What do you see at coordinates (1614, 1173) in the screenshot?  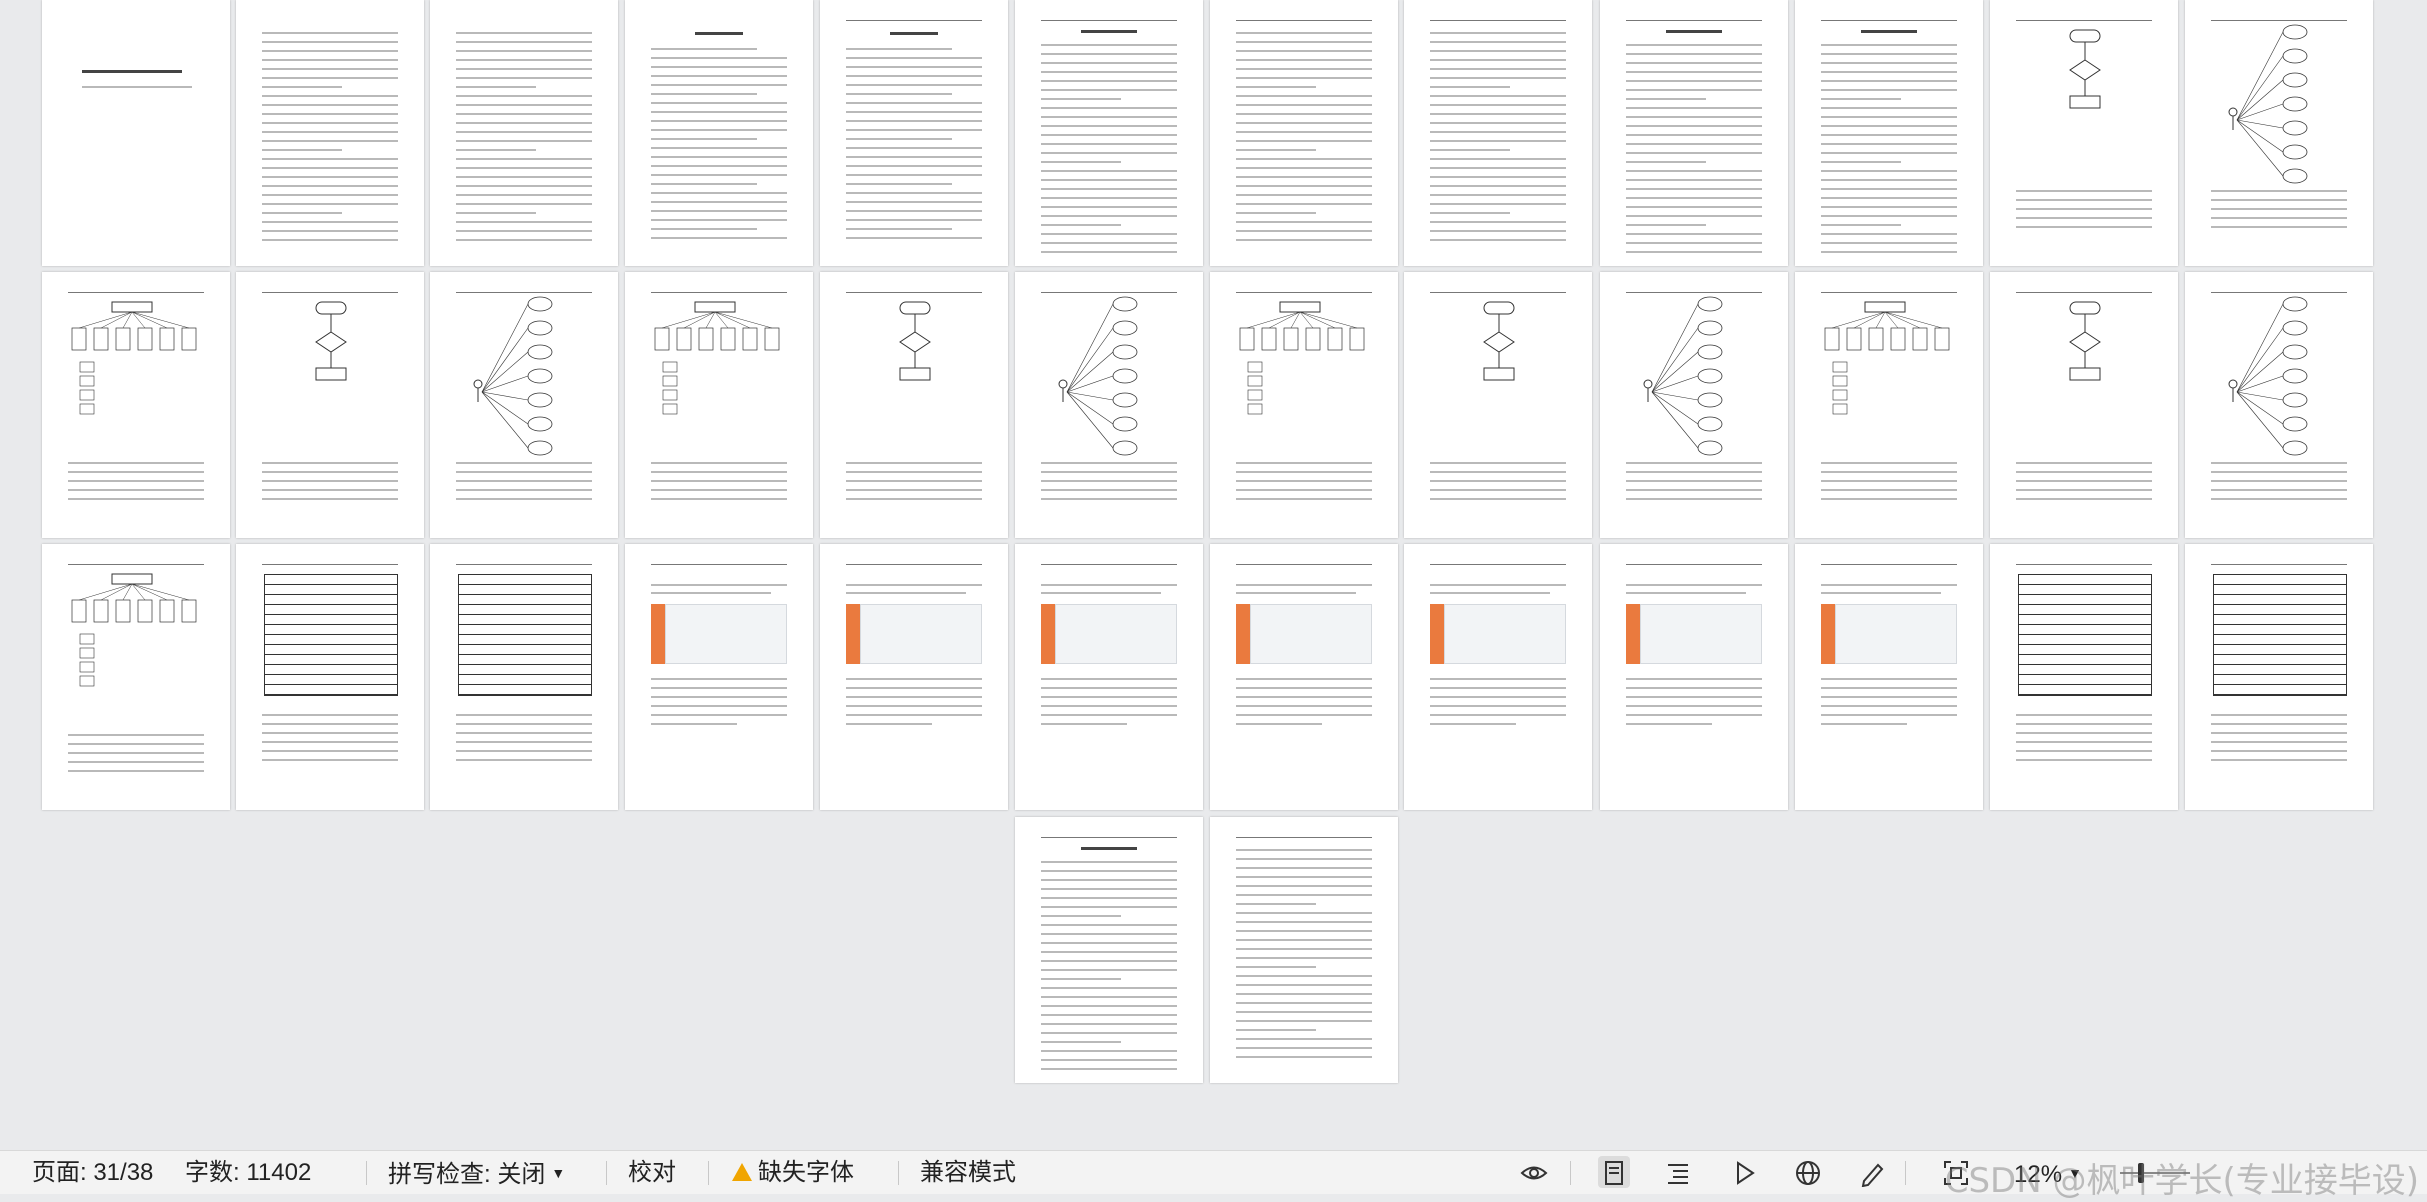 I see `page-view-icon` at bounding box center [1614, 1173].